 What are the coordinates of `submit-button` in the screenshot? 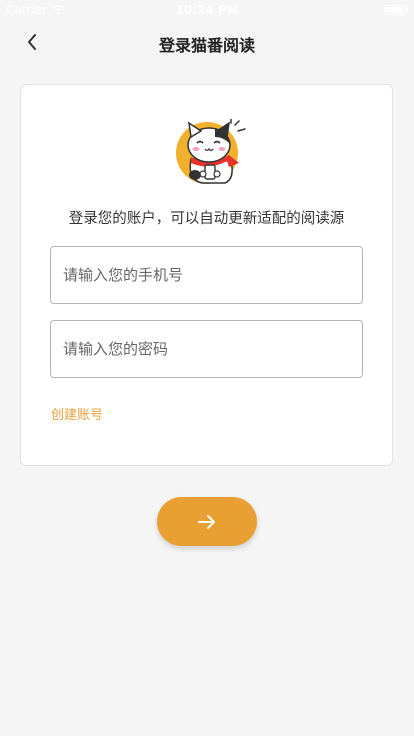 It's located at (207, 521).